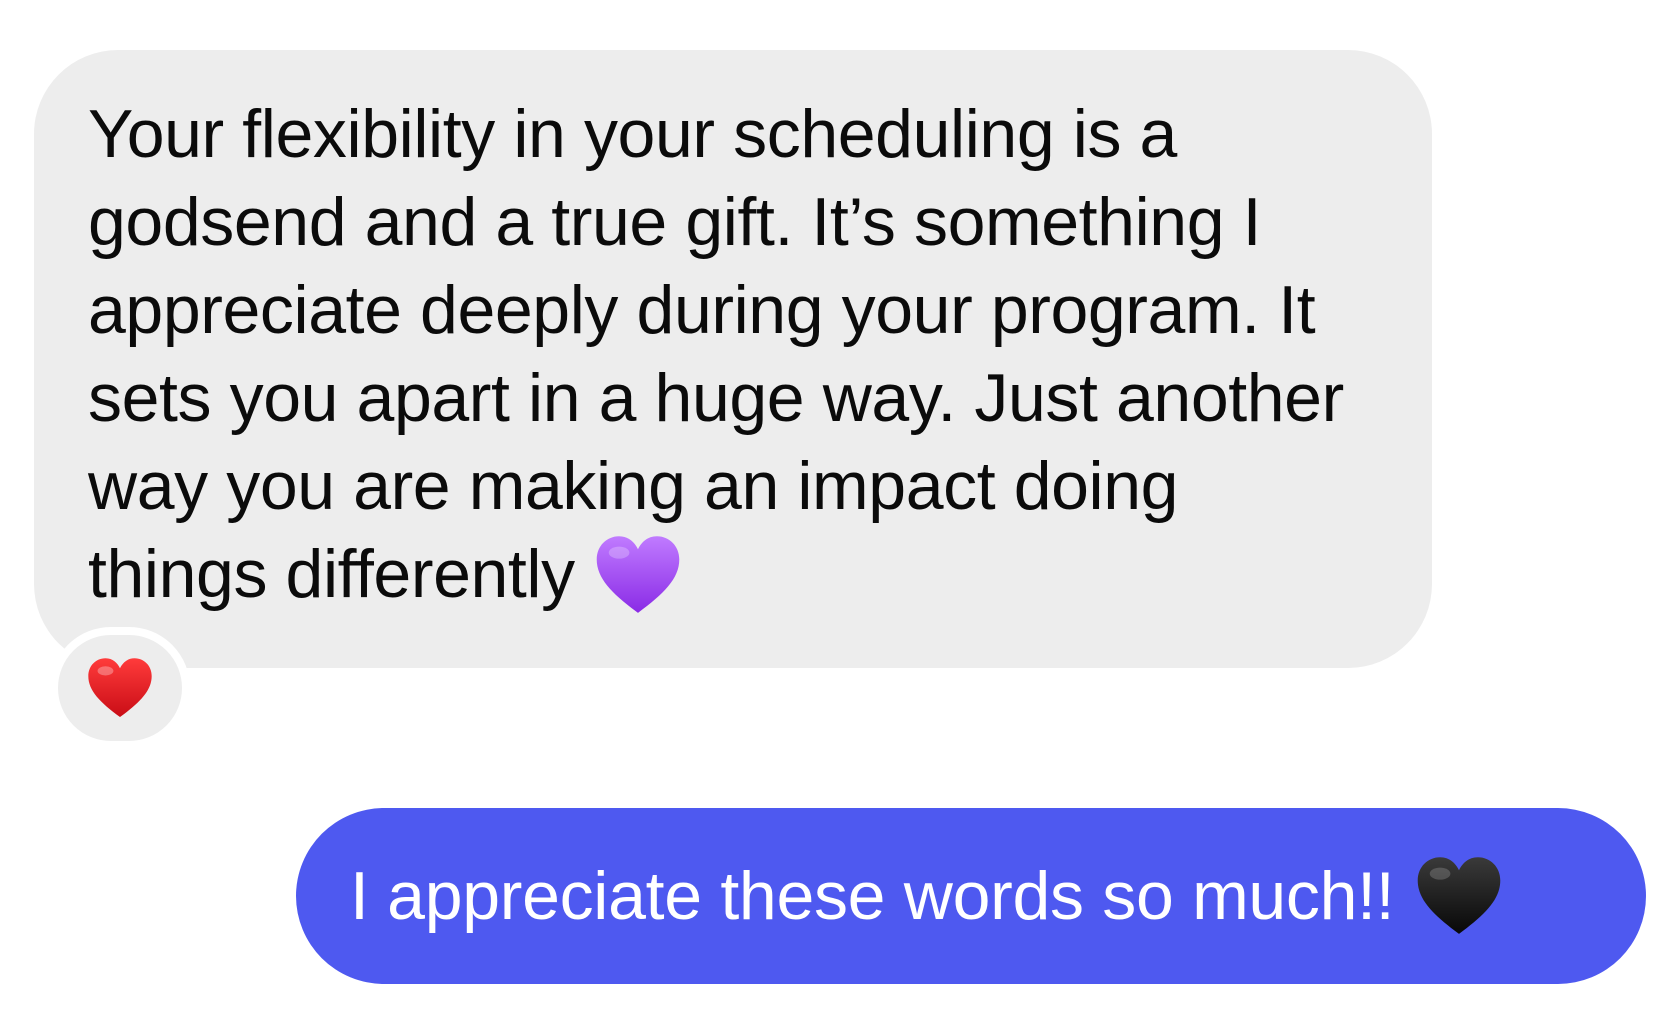  I want to click on outgoing-message-text: I appreciate these words so much!!, so click(872, 896).